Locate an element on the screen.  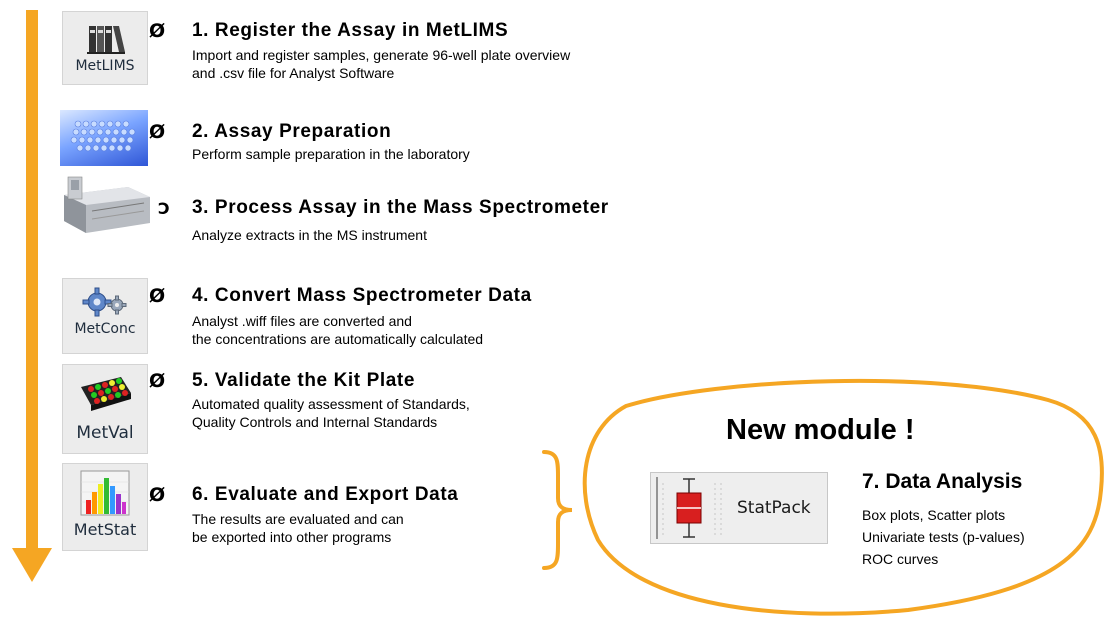
box-plot-icon is located at coordinates (689, 508).